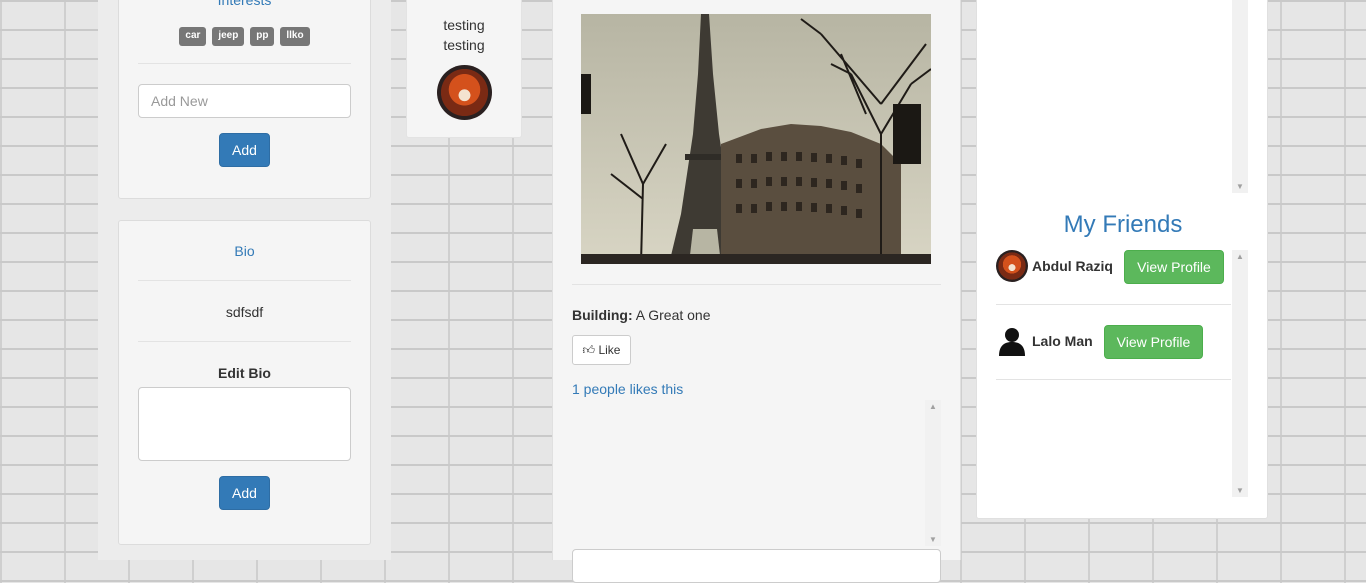 This screenshot has width=1366, height=583. I want to click on interest-tag: pp, so click(262, 36).